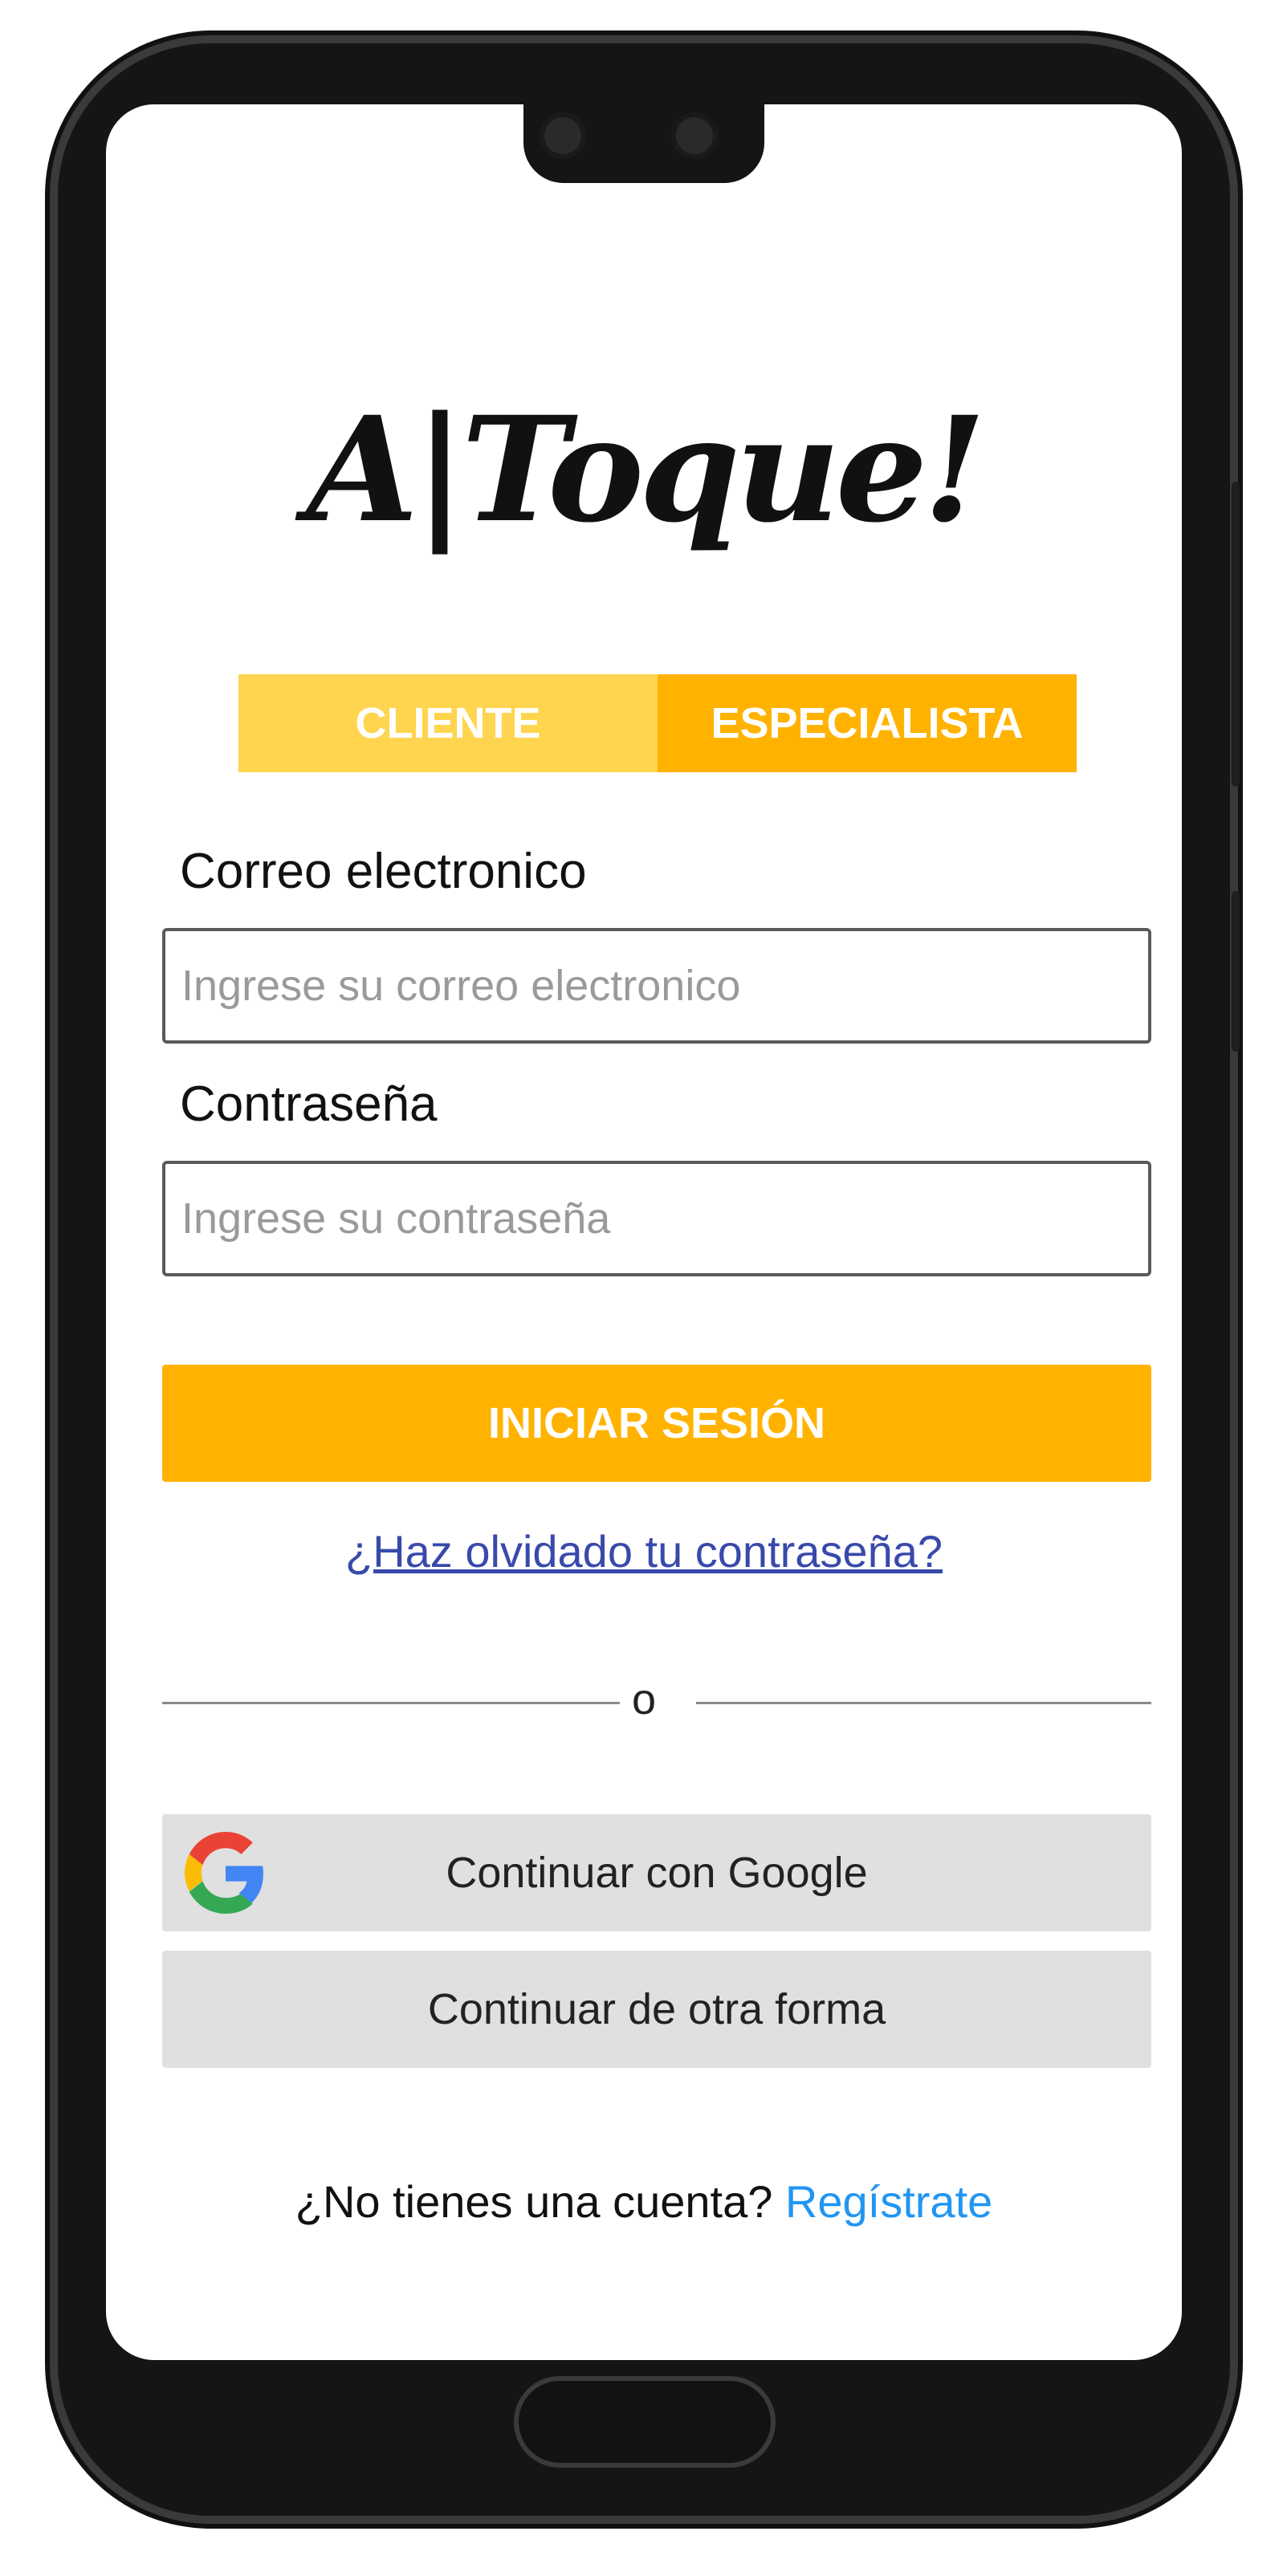 This screenshot has width=1287, height=2576. What do you see at coordinates (645, 2422) in the screenshot?
I see `home-button` at bounding box center [645, 2422].